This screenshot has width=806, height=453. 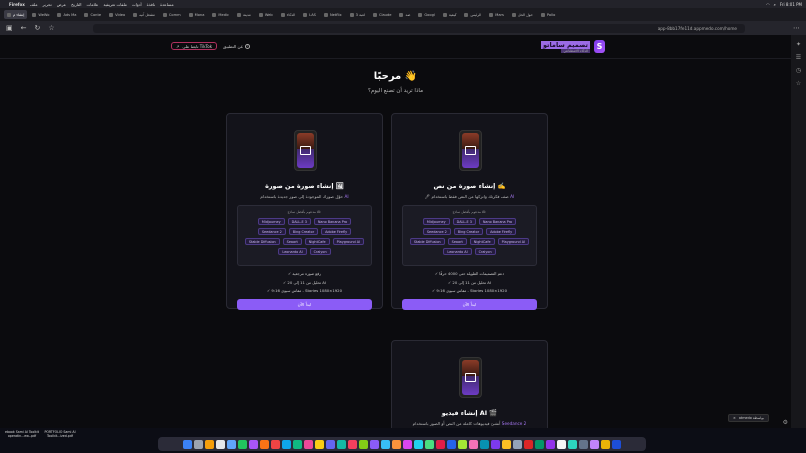 What do you see at coordinates (798, 57) in the screenshot?
I see `sidebar-bookmarks-icon: ☰` at bounding box center [798, 57].